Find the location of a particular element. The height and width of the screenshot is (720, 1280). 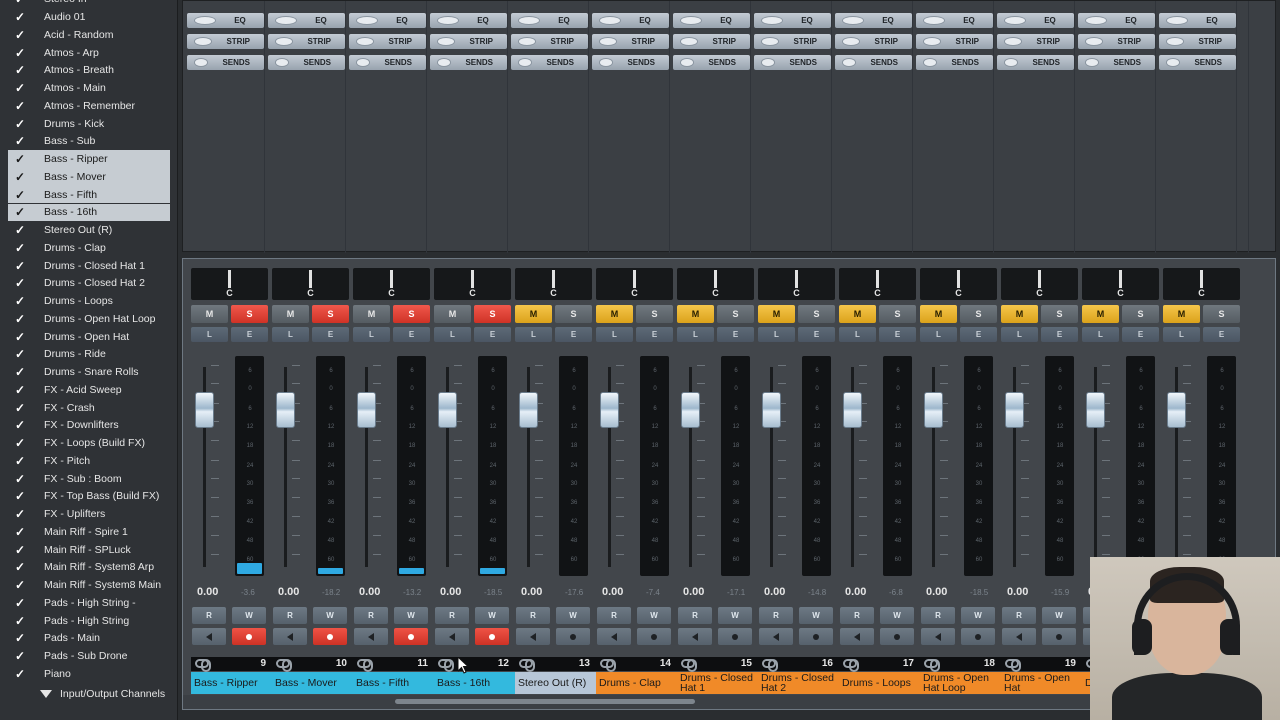

channel-visibility-item: ✓ Piano is located at coordinates (89, 674).